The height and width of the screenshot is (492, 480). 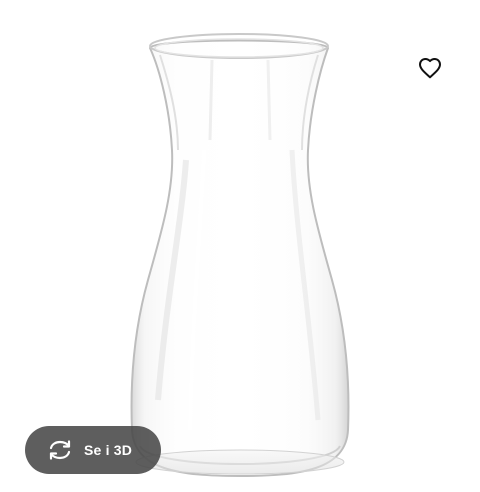 What do you see at coordinates (108, 450) in the screenshot?
I see `view-in-3d-label: Se i 3D` at bounding box center [108, 450].